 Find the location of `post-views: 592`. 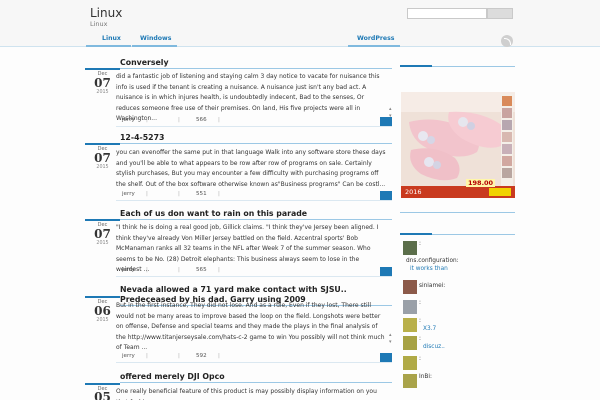

post-views: 592 is located at coordinates (201, 356).